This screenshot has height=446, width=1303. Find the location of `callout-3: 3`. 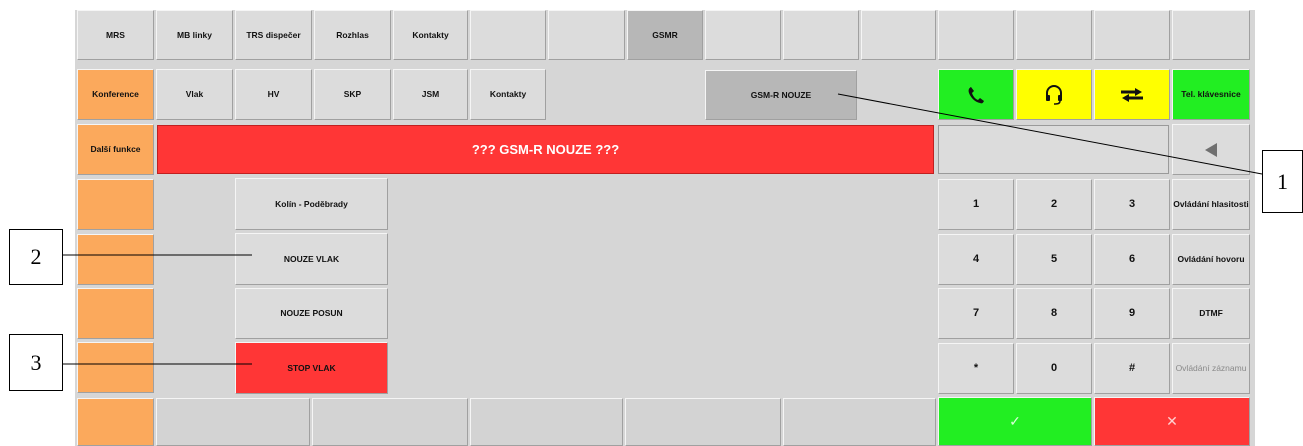

callout-3: 3 is located at coordinates (36, 362).